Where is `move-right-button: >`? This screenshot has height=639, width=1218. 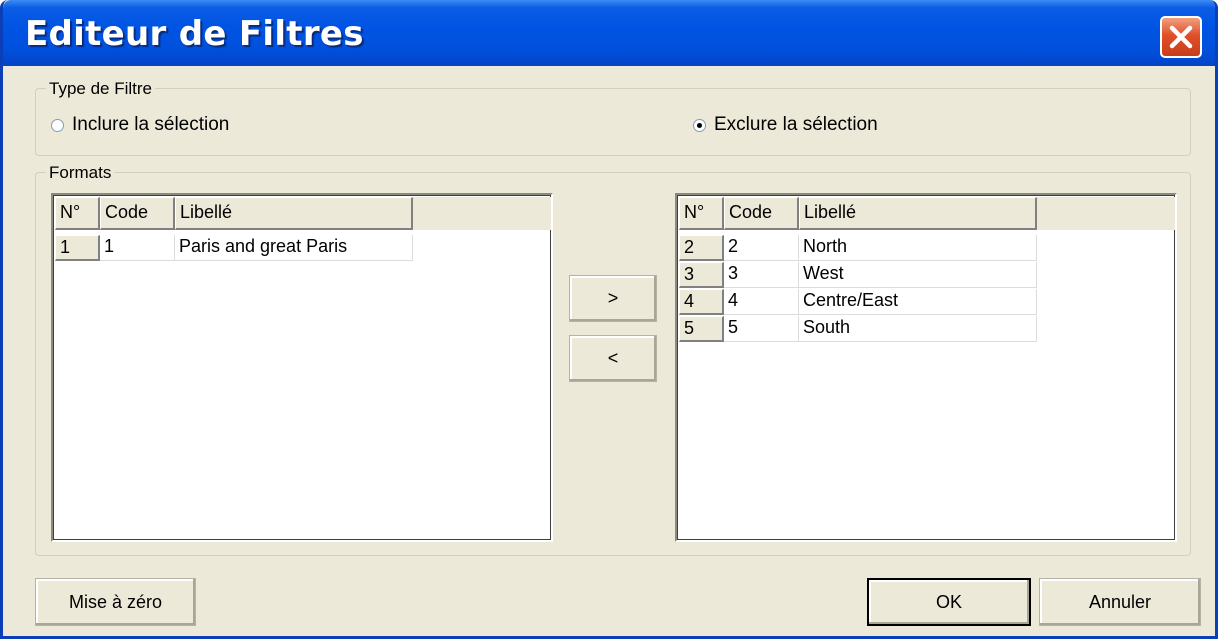 move-right-button: > is located at coordinates (613, 298).